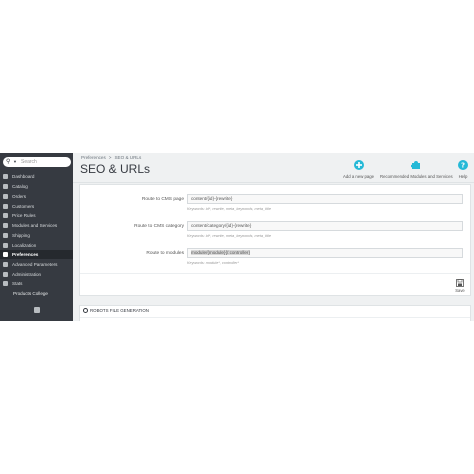 The image size is (474, 474). I want to click on sidebar-item-label: Advanced Parameters, so click(35, 264).